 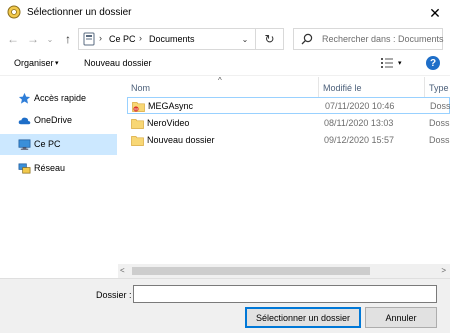 What do you see at coordinates (135, 109) in the screenshot?
I see `svg-text: M` at bounding box center [135, 109].